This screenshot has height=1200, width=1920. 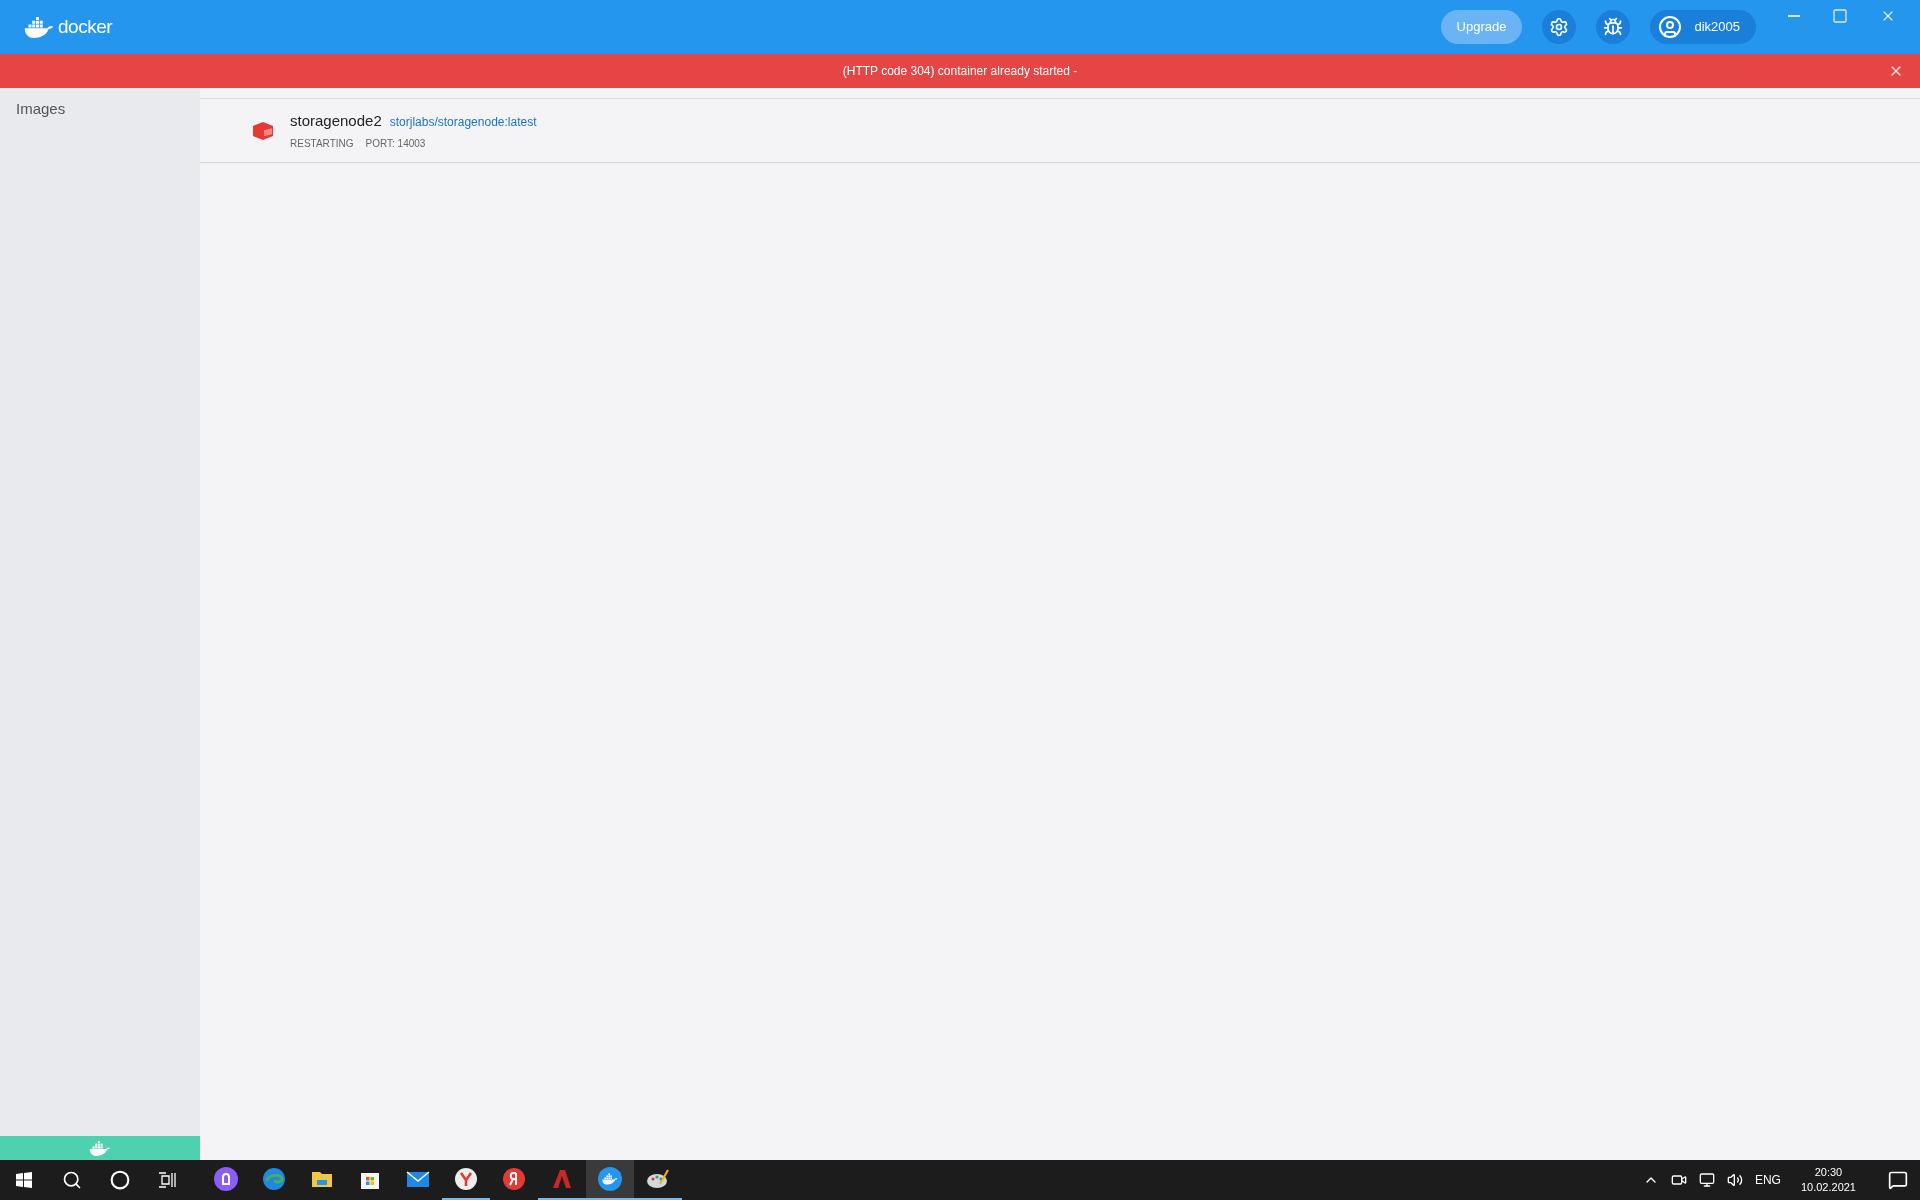 What do you see at coordinates (168, 1180) in the screenshot?
I see `task-view-icon` at bounding box center [168, 1180].